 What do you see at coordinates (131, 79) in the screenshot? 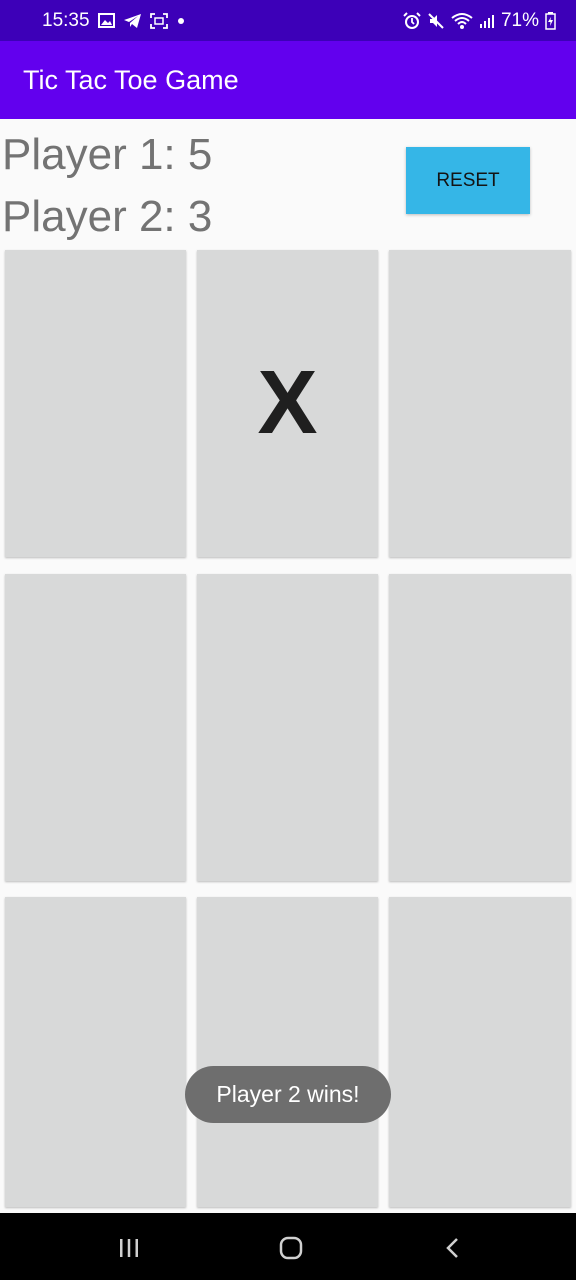
I see `app-title: Tic Tac Toe Game` at bounding box center [131, 79].